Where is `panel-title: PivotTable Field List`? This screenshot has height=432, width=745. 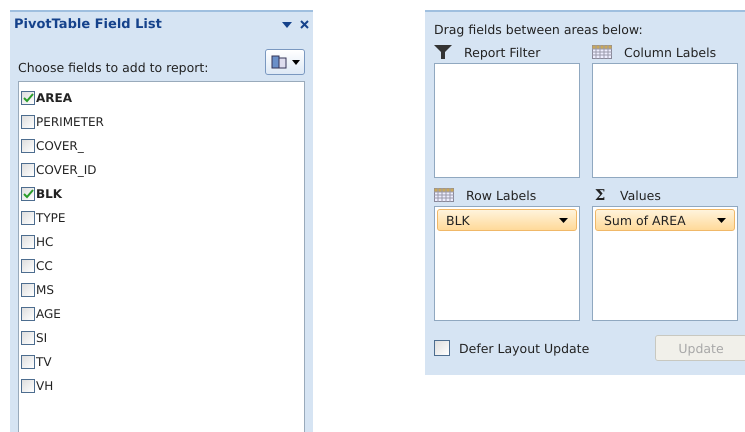
panel-title: PivotTable Field List is located at coordinates (88, 24).